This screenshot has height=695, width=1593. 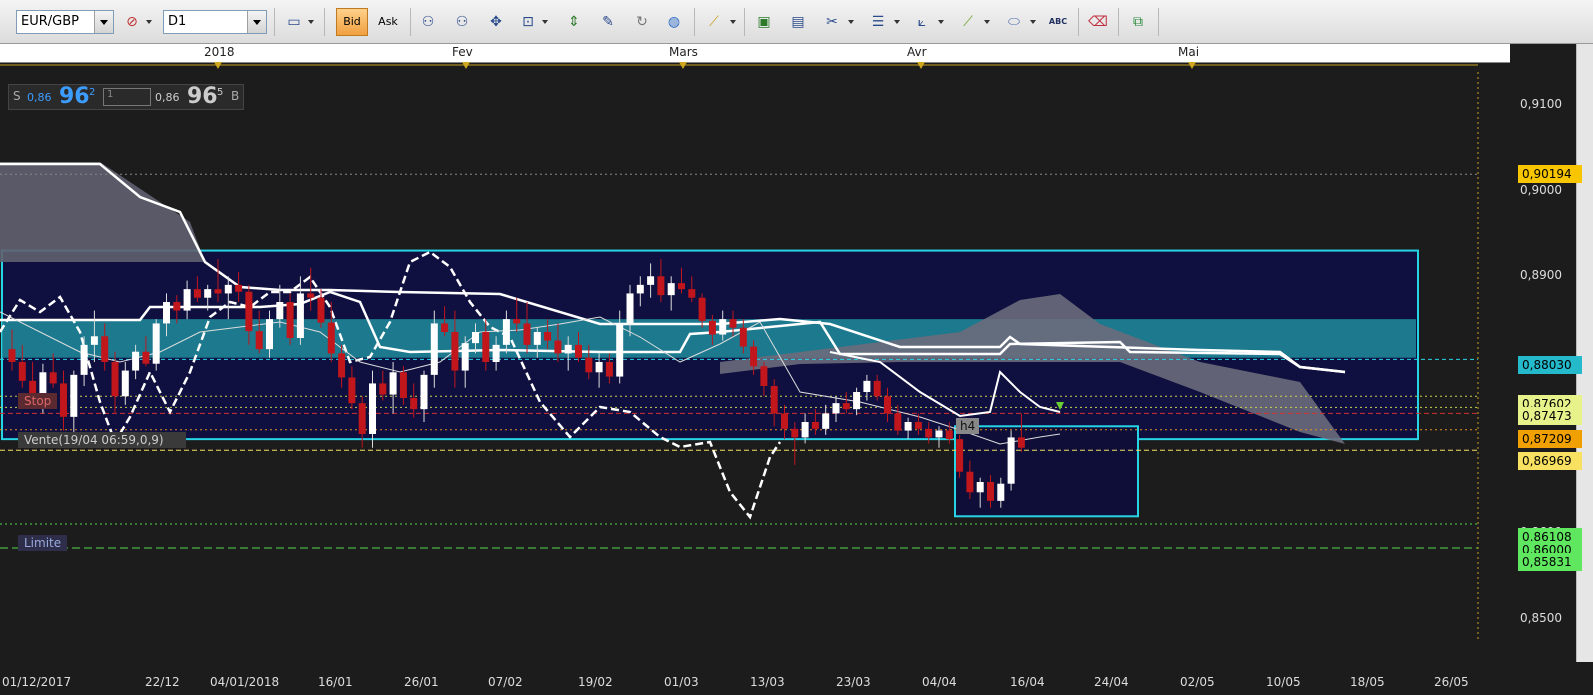 I want to click on price-tick-label: 0,9000, so click(x=1541, y=189).